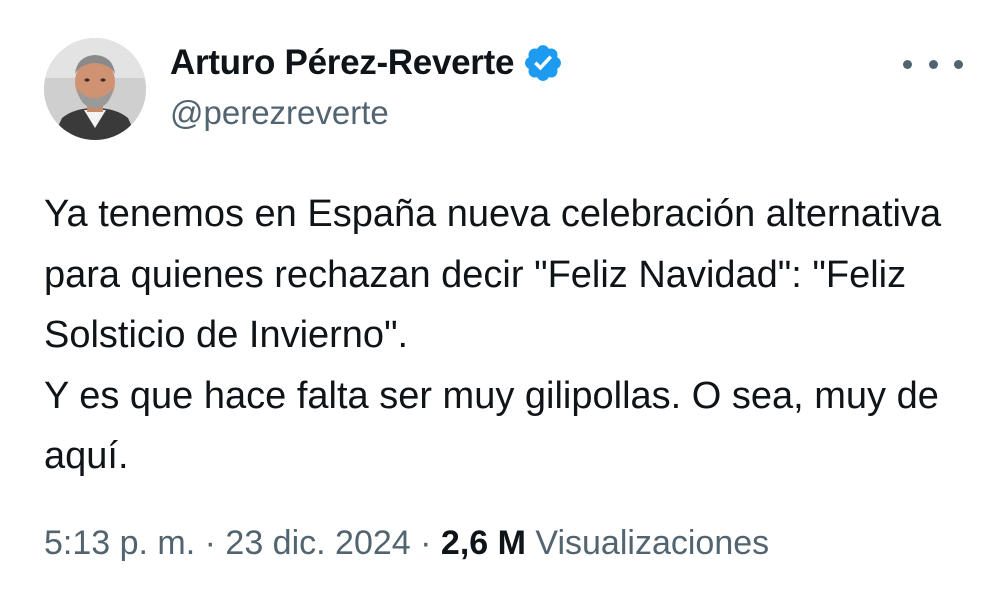 This screenshot has height=594, width=1000. What do you see at coordinates (119, 543) in the screenshot?
I see `tweet-time: 5:13 p. m.` at bounding box center [119, 543].